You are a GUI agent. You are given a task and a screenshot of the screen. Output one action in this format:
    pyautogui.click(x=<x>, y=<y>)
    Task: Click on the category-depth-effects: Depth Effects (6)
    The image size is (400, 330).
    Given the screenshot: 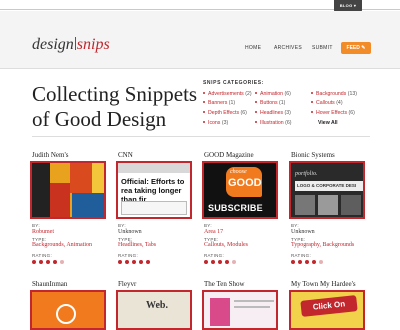 What is the action you would take?
    pyautogui.click(x=225, y=113)
    